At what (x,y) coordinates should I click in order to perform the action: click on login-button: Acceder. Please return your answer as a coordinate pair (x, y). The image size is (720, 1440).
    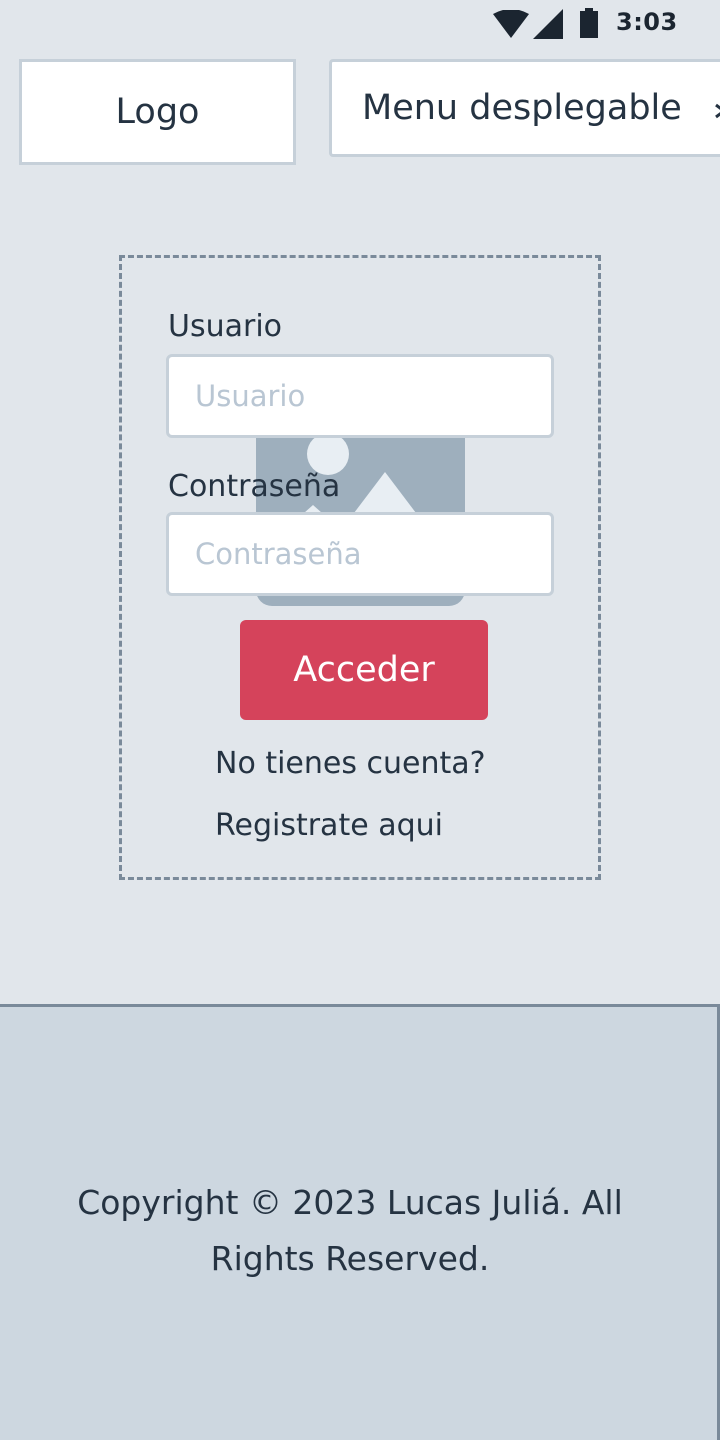
    Looking at the image, I should click on (364, 670).